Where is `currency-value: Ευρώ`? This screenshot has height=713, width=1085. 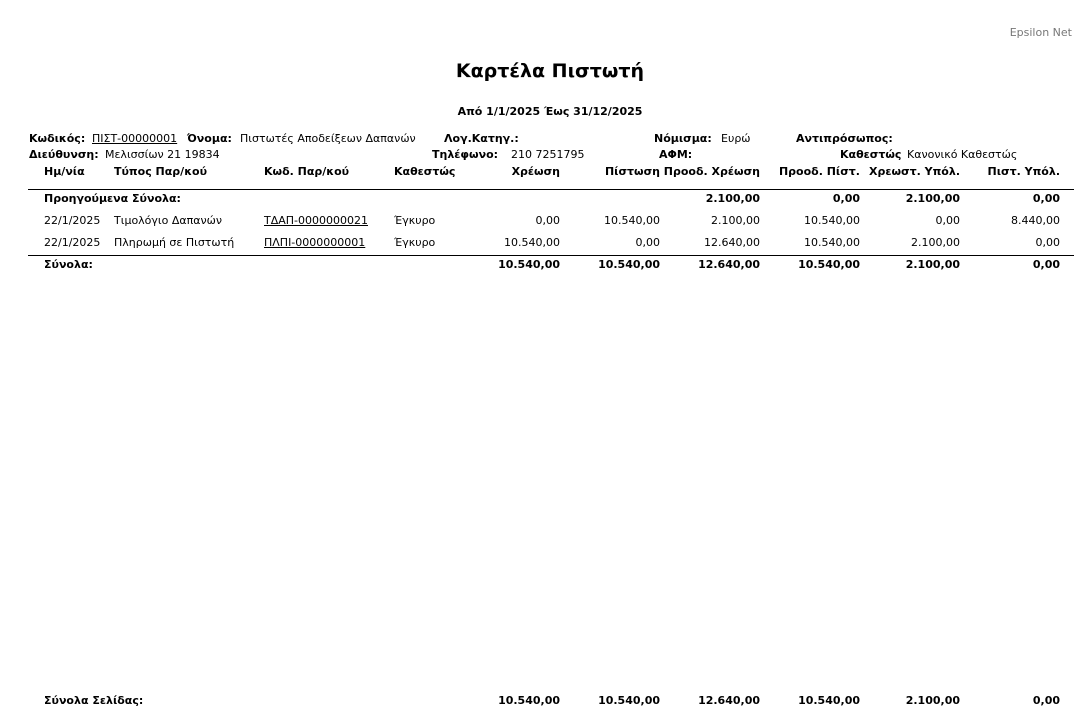
currency-value: Ευρώ is located at coordinates (736, 138).